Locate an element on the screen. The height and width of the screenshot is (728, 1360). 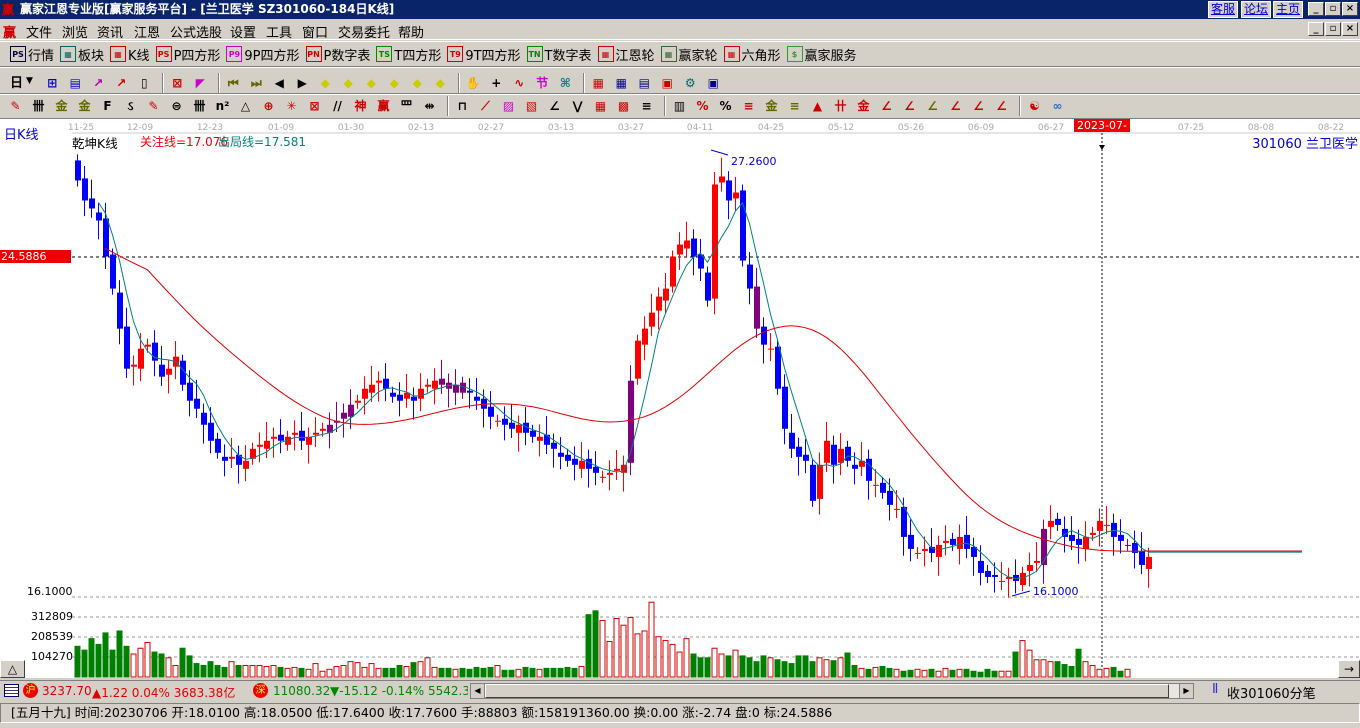
toolbar-1-button: PS 行情 is located at coordinates (32, 54).